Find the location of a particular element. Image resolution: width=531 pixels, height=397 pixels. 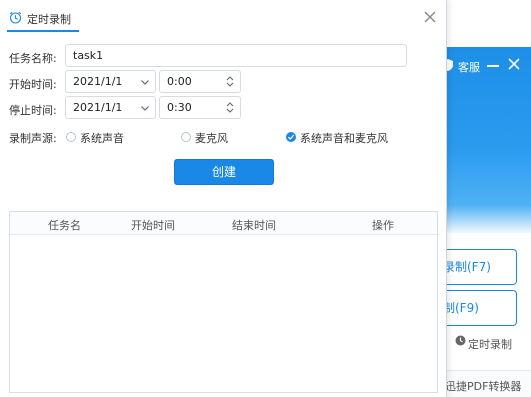

start-date-picker: 2021/1/1 is located at coordinates (110, 81).